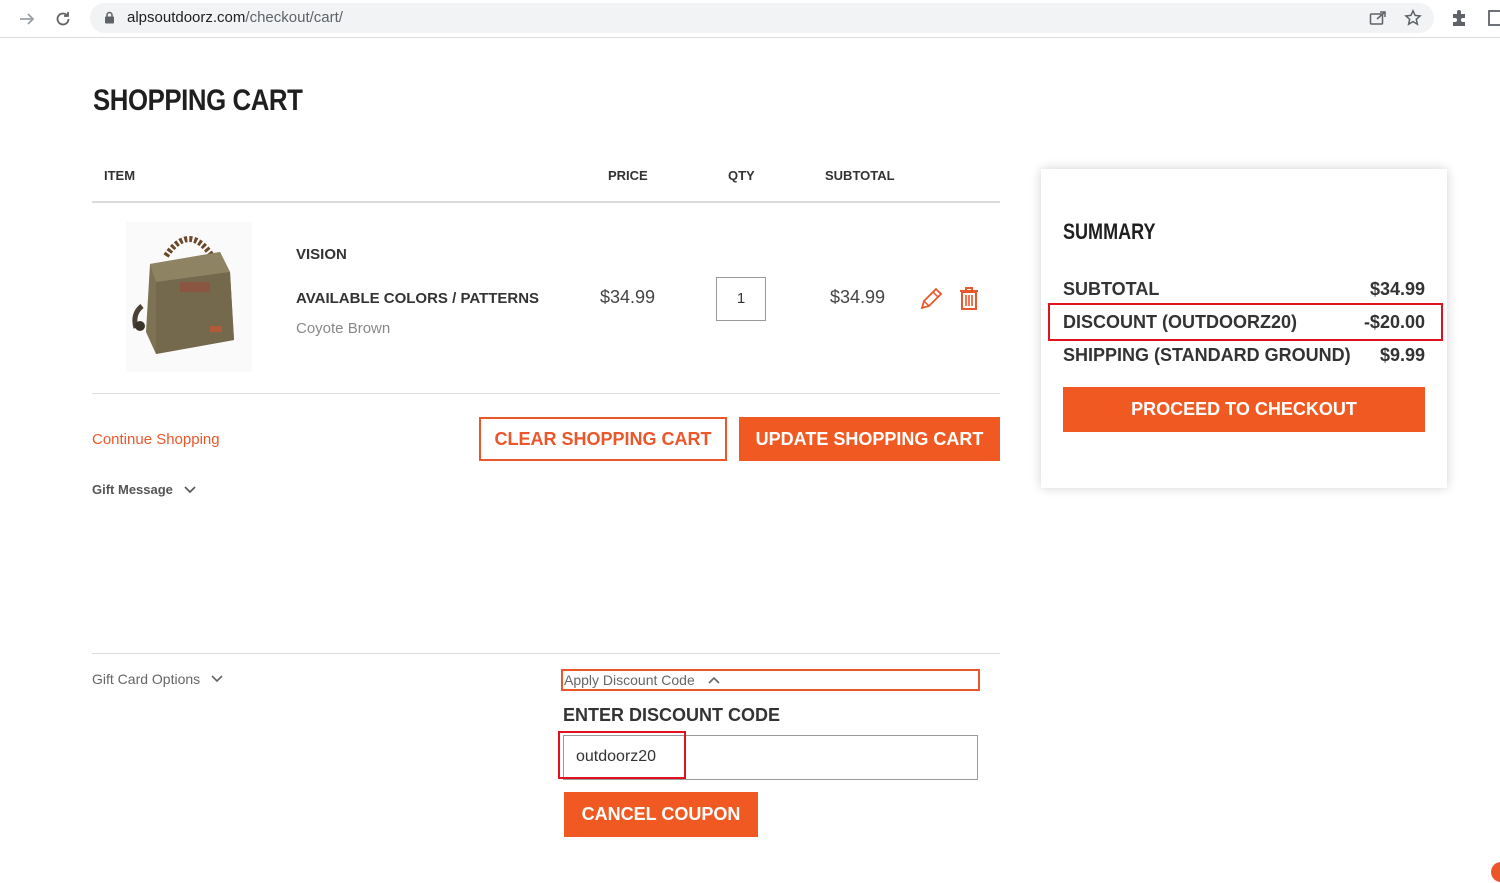  I want to click on summary-shipping-label: SHIPPING (STANDARD GROUND), so click(1207, 355).